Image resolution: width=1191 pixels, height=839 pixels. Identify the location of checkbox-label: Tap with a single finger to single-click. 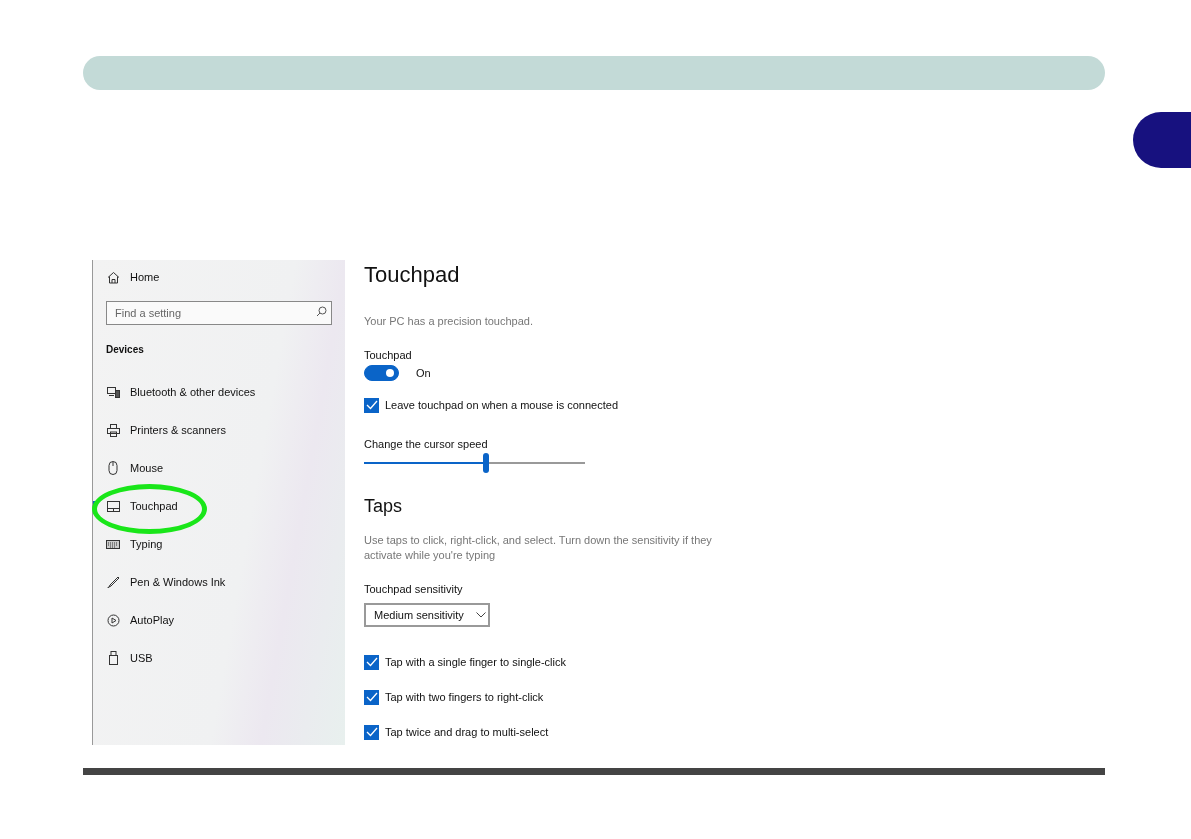
(475, 662).